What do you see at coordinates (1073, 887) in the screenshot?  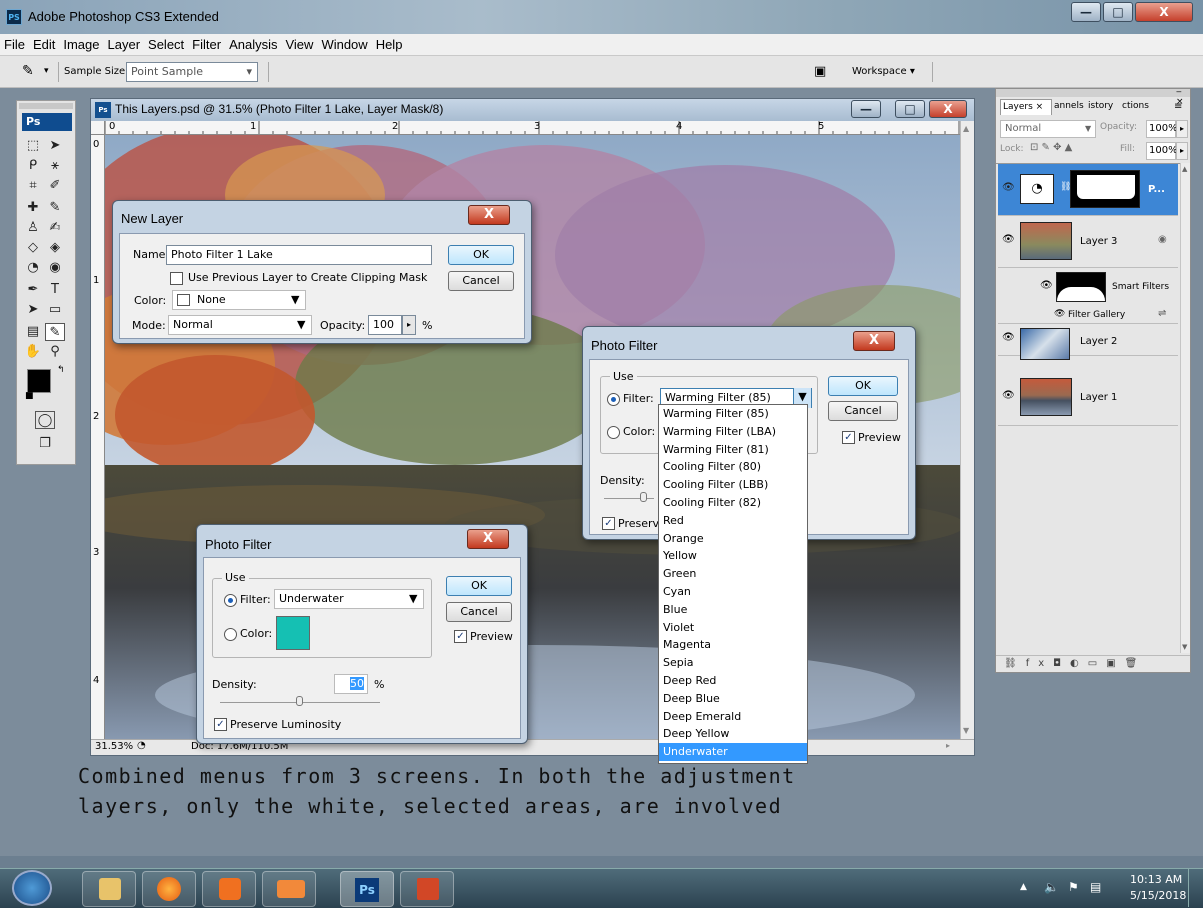 I see `action-center-flag-icon: ⚑` at bounding box center [1073, 887].